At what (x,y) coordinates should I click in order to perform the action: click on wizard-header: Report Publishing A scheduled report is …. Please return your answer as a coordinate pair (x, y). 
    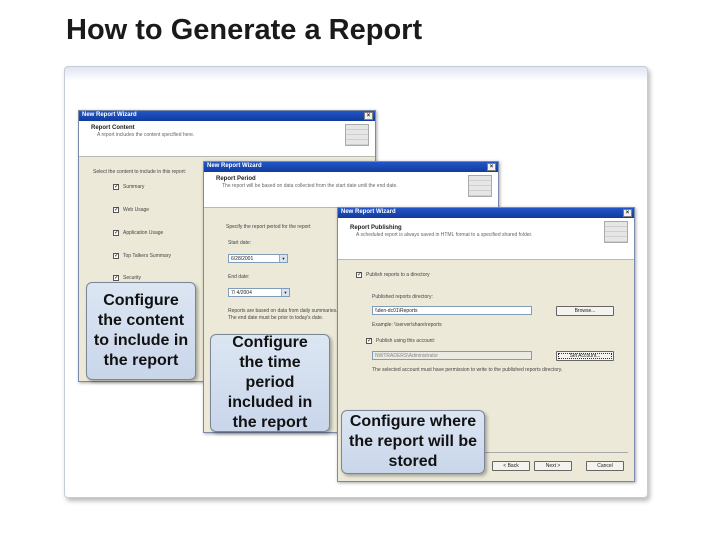
    Looking at the image, I should click on (486, 239).